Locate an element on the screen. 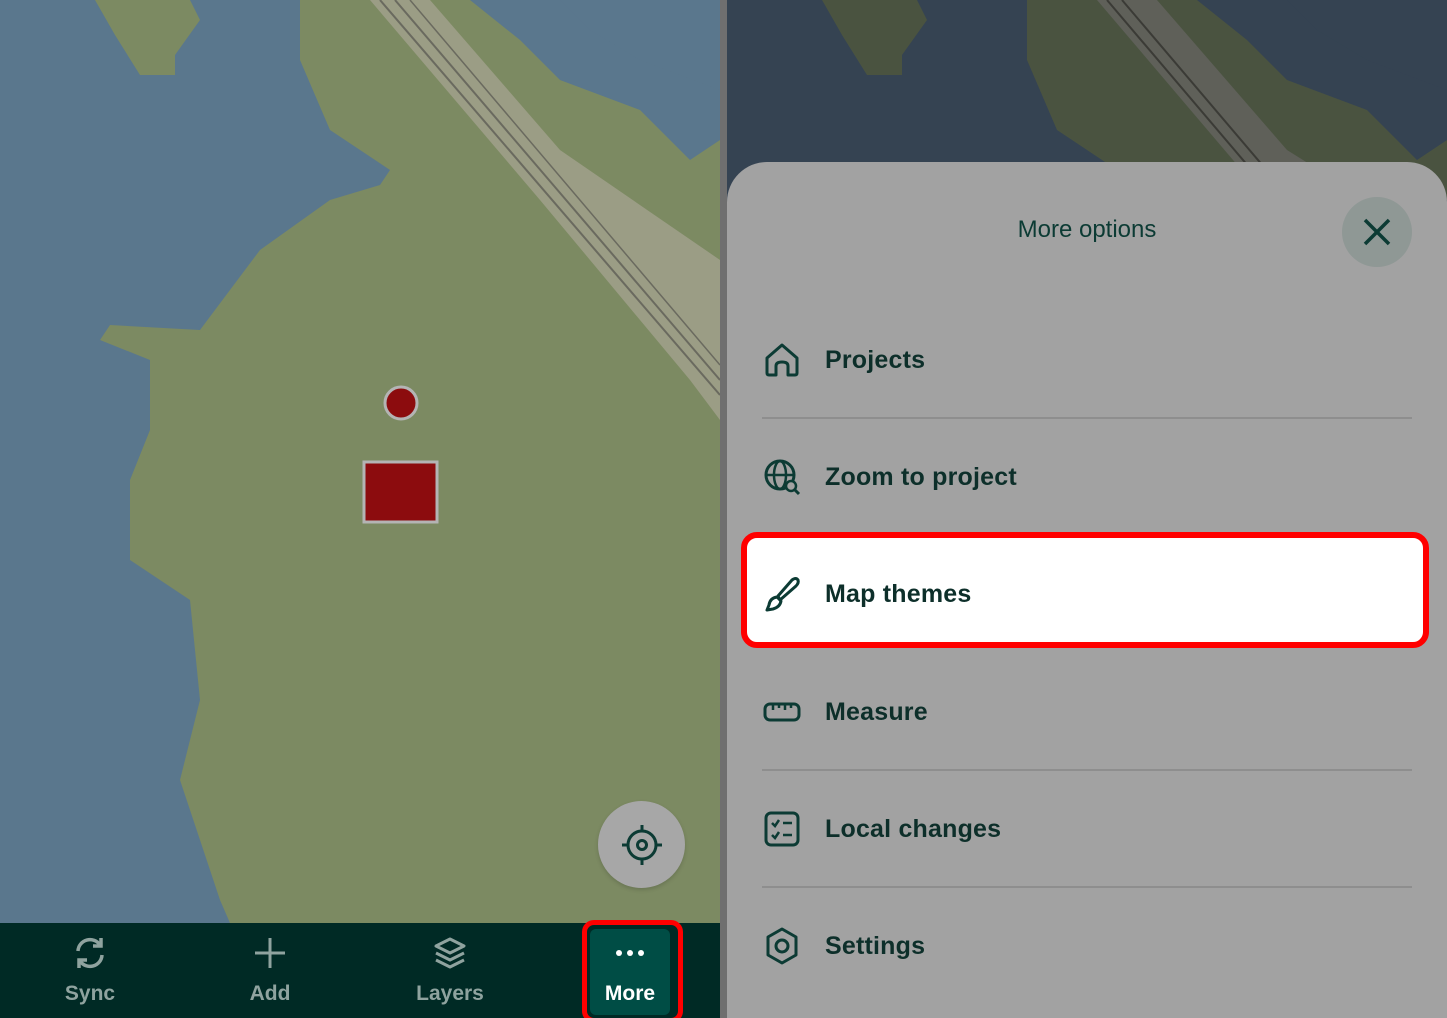  sync-icon is located at coordinates (90, 953).